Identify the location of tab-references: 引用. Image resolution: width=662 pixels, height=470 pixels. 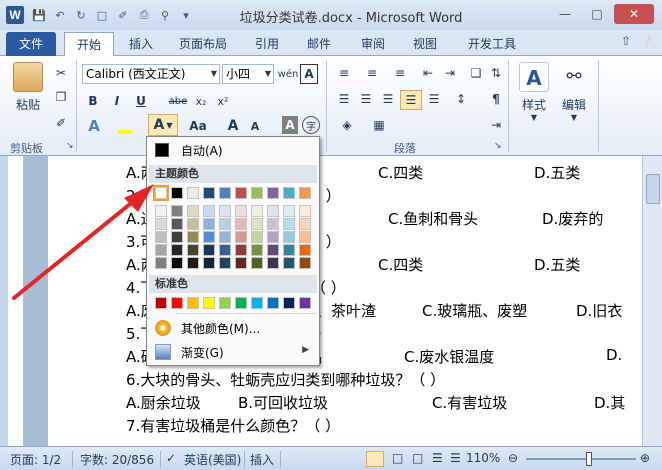
(267, 44).